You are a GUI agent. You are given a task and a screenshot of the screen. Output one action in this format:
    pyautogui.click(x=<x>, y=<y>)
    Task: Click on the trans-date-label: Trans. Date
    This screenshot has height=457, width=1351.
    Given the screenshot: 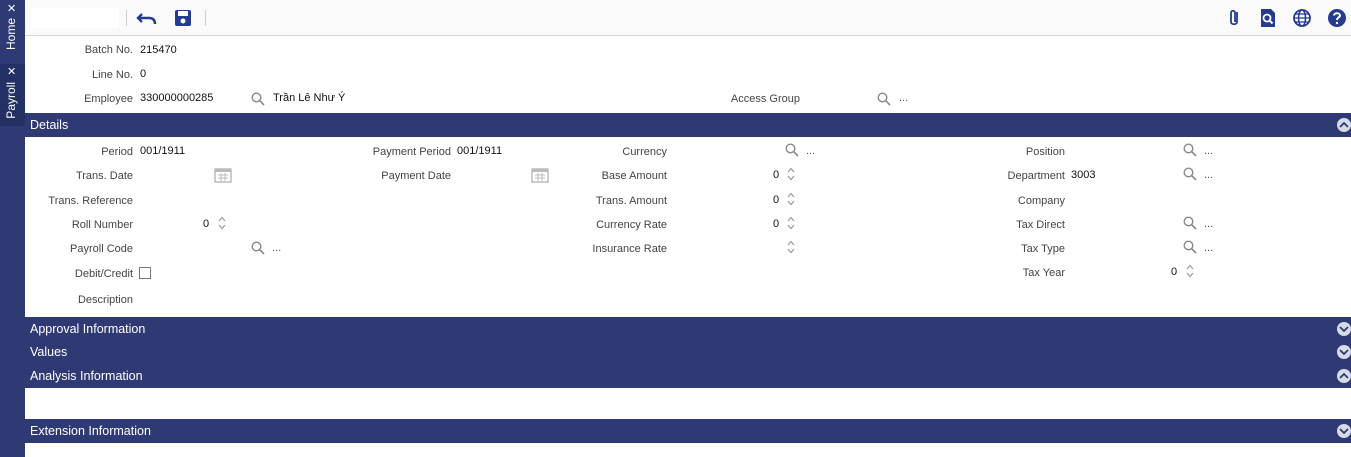 What is the action you would take?
    pyautogui.click(x=104, y=176)
    